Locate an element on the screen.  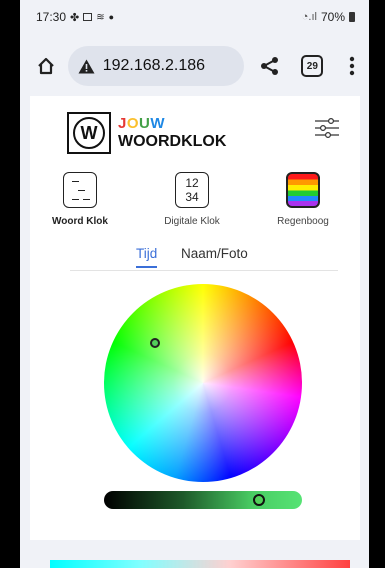
settings-sliders-button is located at coordinates (327, 128).